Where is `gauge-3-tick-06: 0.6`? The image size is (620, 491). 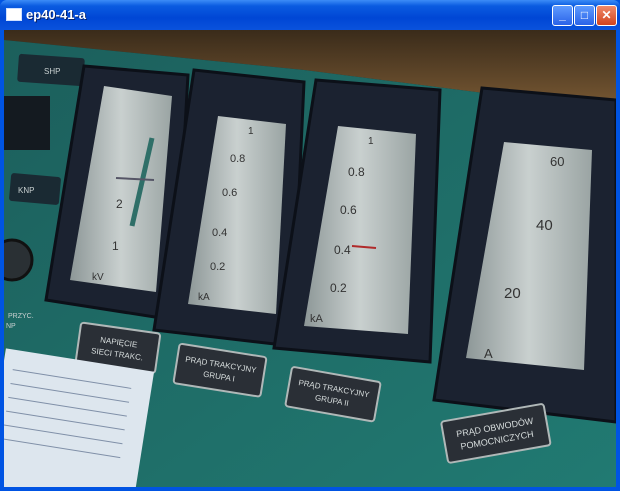 gauge-3-tick-06: 0.6 is located at coordinates (348, 210).